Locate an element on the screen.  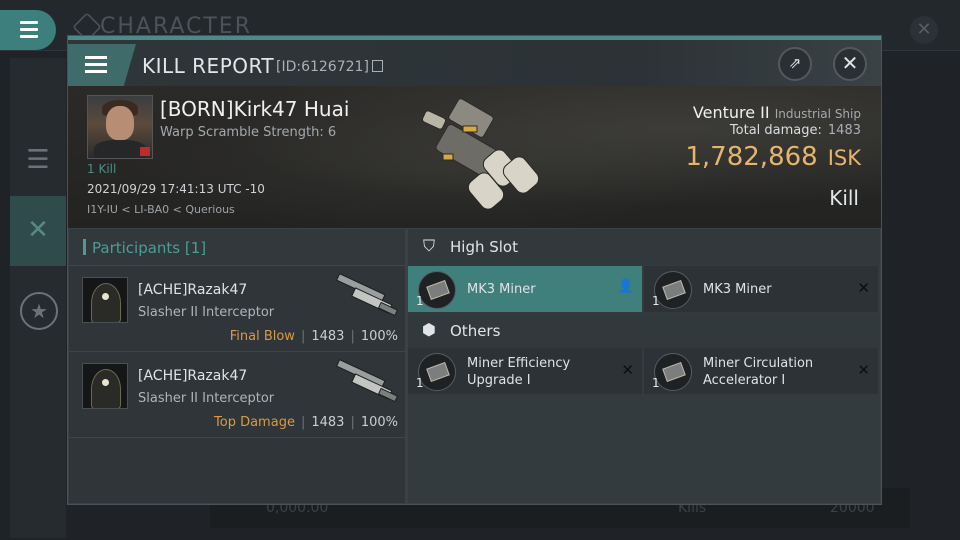
module-name: Miner Efficiency Upgrade I is located at coordinates (519, 372).